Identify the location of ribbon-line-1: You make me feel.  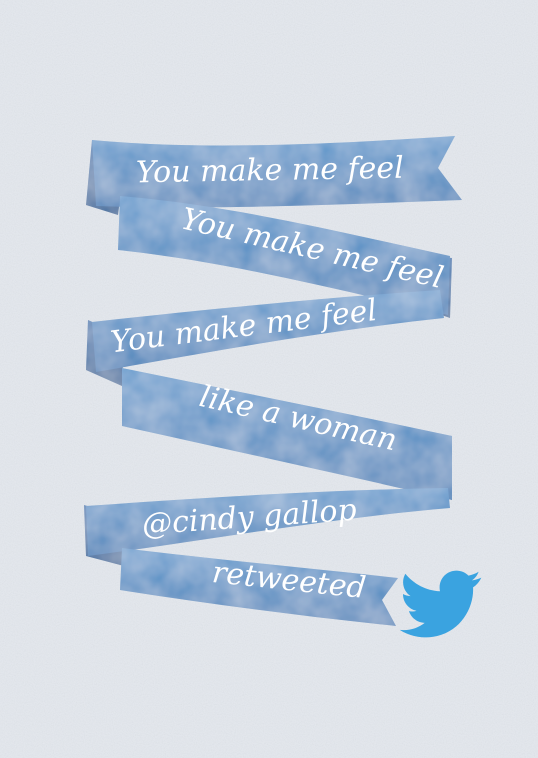
(270, 171).